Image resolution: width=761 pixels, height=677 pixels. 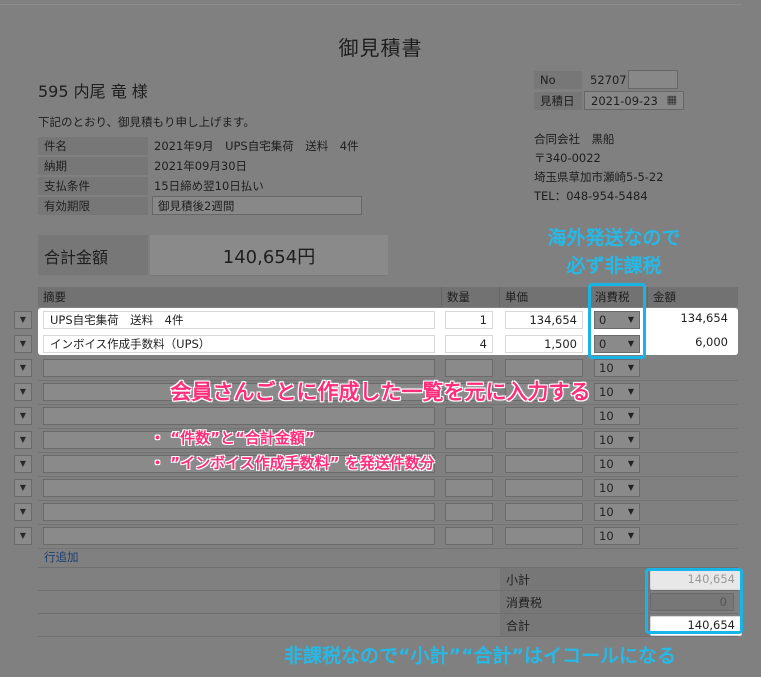 What do you see at coordinates (617, 321) in the screenshot?
I see `tax-highlight-box` at bounding box center [617, 321].